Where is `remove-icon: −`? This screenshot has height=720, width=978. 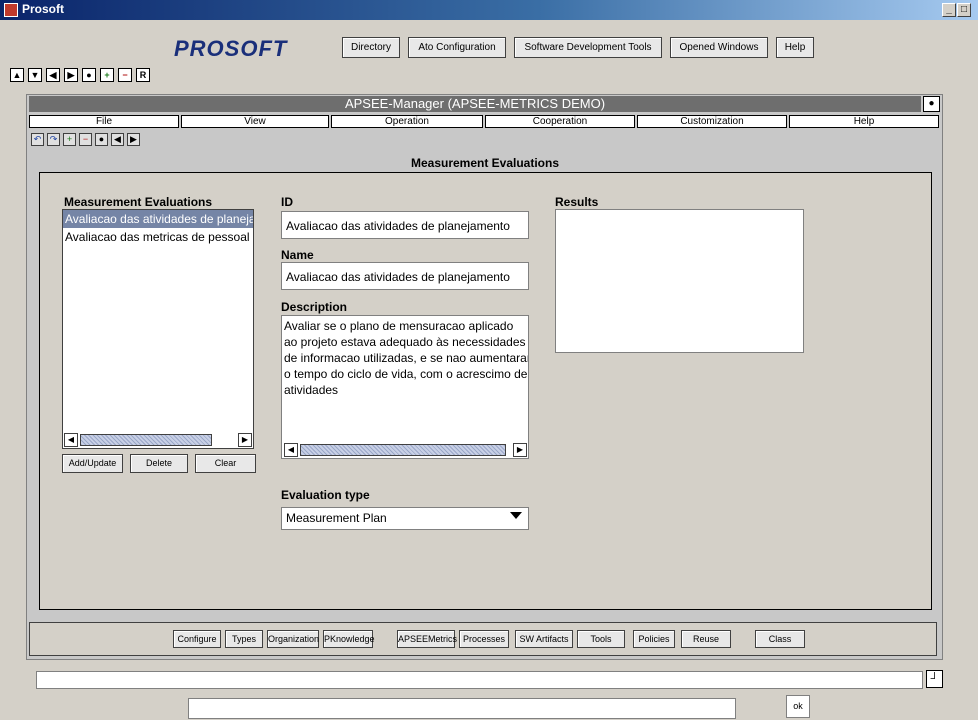 remove-icon: − is located at coordinates (85, 139).